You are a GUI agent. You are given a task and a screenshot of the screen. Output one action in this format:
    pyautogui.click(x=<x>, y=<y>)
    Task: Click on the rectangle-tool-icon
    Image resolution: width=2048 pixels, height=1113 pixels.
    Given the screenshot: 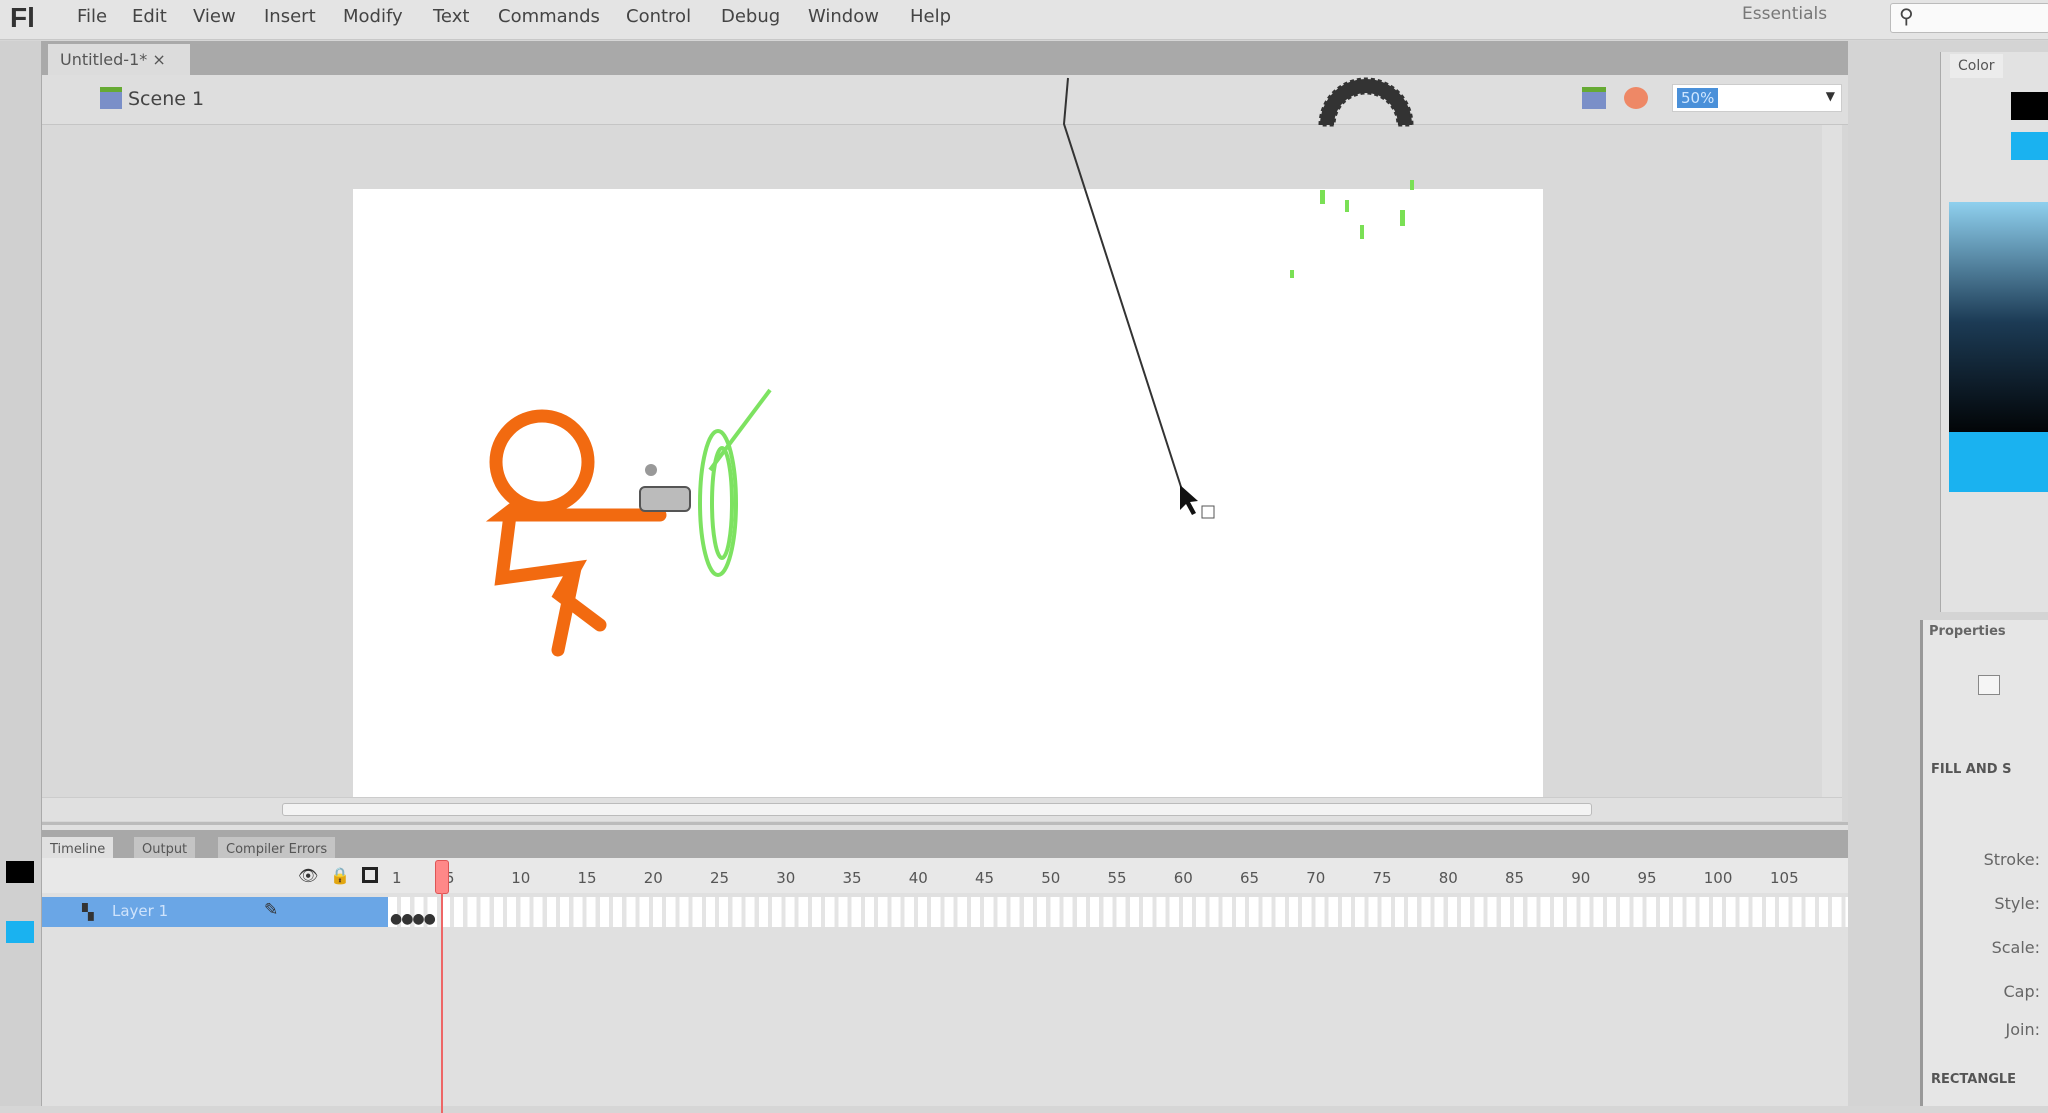 What is the action you would take?
    pyautogui.click(x=1989, y=685)
    